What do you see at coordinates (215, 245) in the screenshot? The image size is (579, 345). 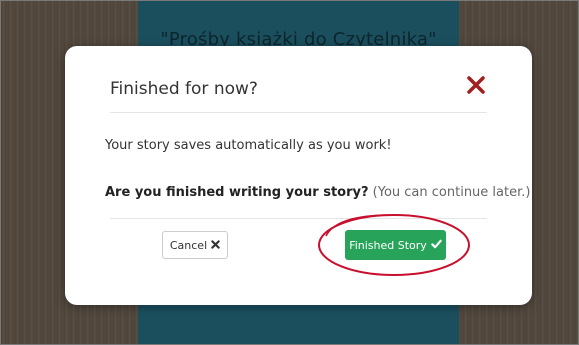 I see `times-icon` at bounding box center [215, 245].